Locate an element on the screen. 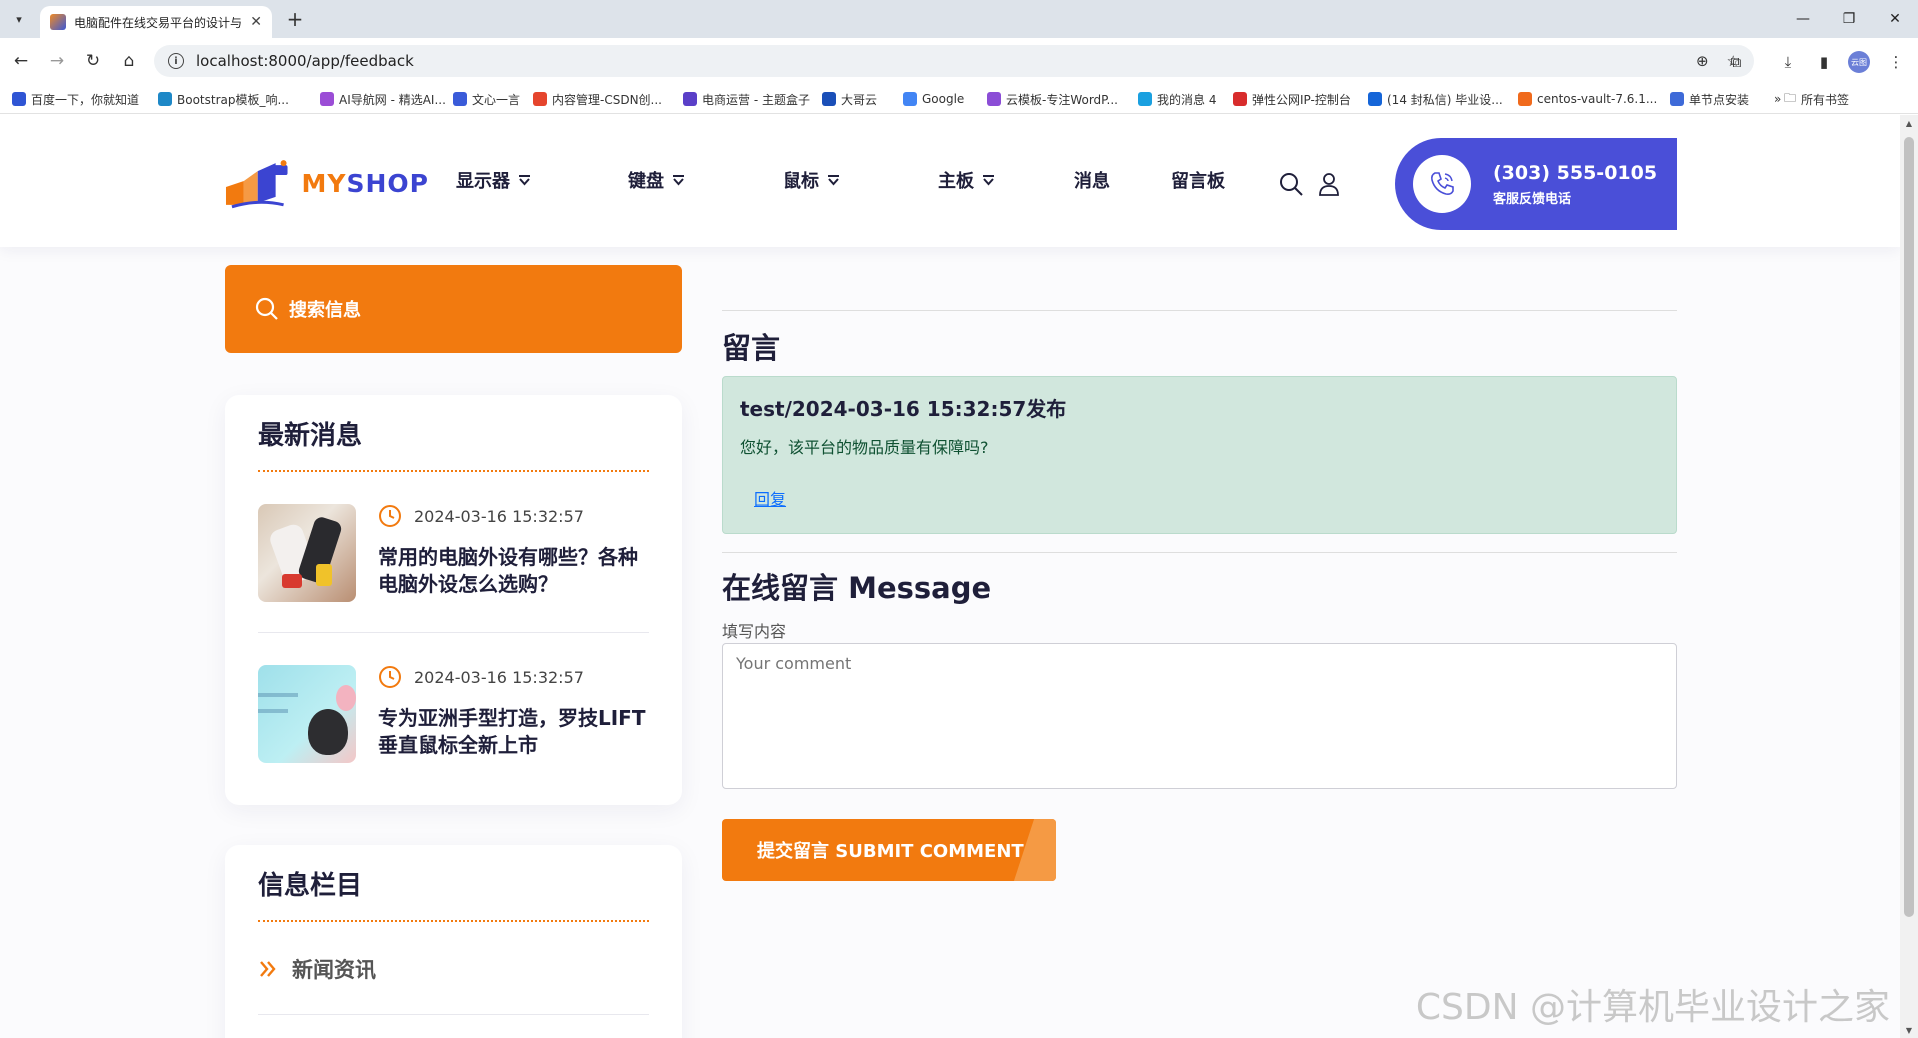 The image size is (1918, 1038). support-phone-box: (303) 555-0105 客服反馈电话 is located at coordinates (1536, 184).